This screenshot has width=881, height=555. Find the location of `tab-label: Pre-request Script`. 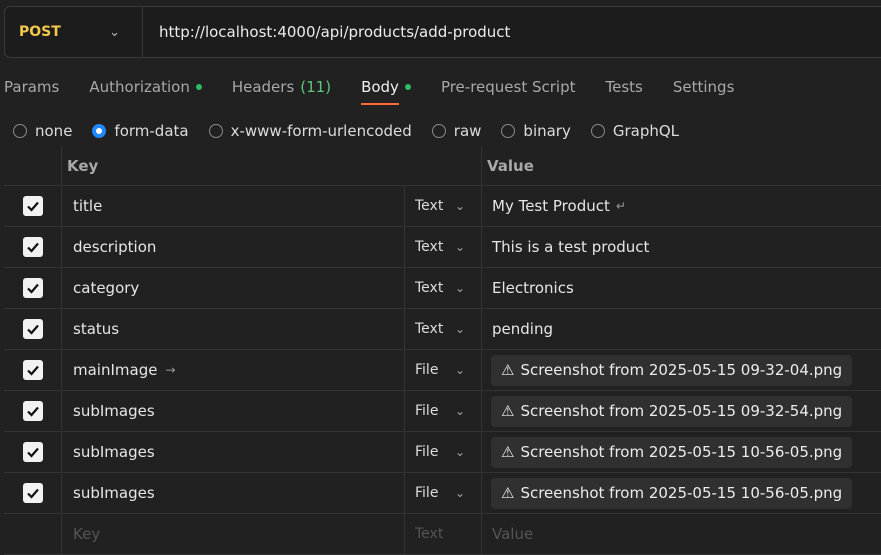

tab-label: Pre-request Script is located at coordinates (508, 87).